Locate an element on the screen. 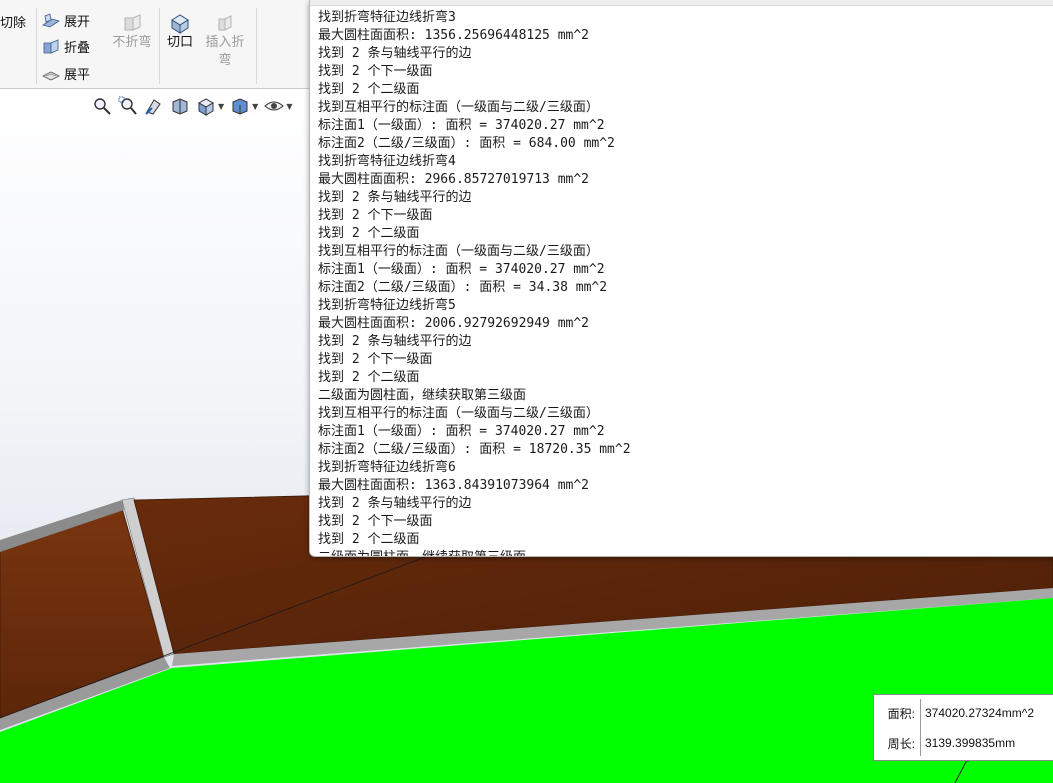 This screenshot has height=783, width=1053. perimeter-label: 周长: is located at coordinates (901, 743).